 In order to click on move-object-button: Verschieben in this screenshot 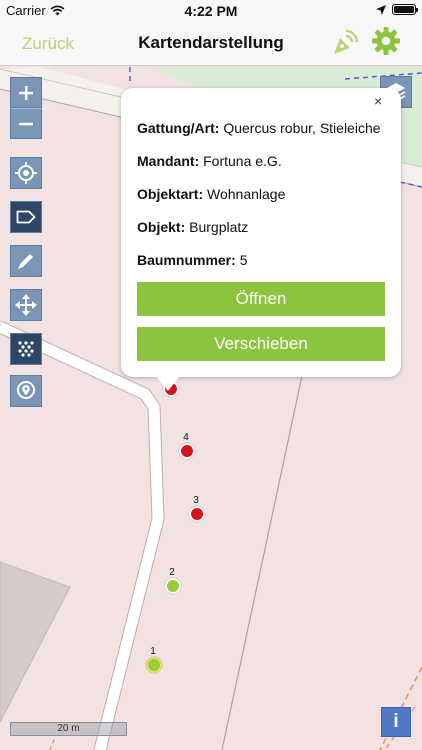, I will do `click(261, 344)`.